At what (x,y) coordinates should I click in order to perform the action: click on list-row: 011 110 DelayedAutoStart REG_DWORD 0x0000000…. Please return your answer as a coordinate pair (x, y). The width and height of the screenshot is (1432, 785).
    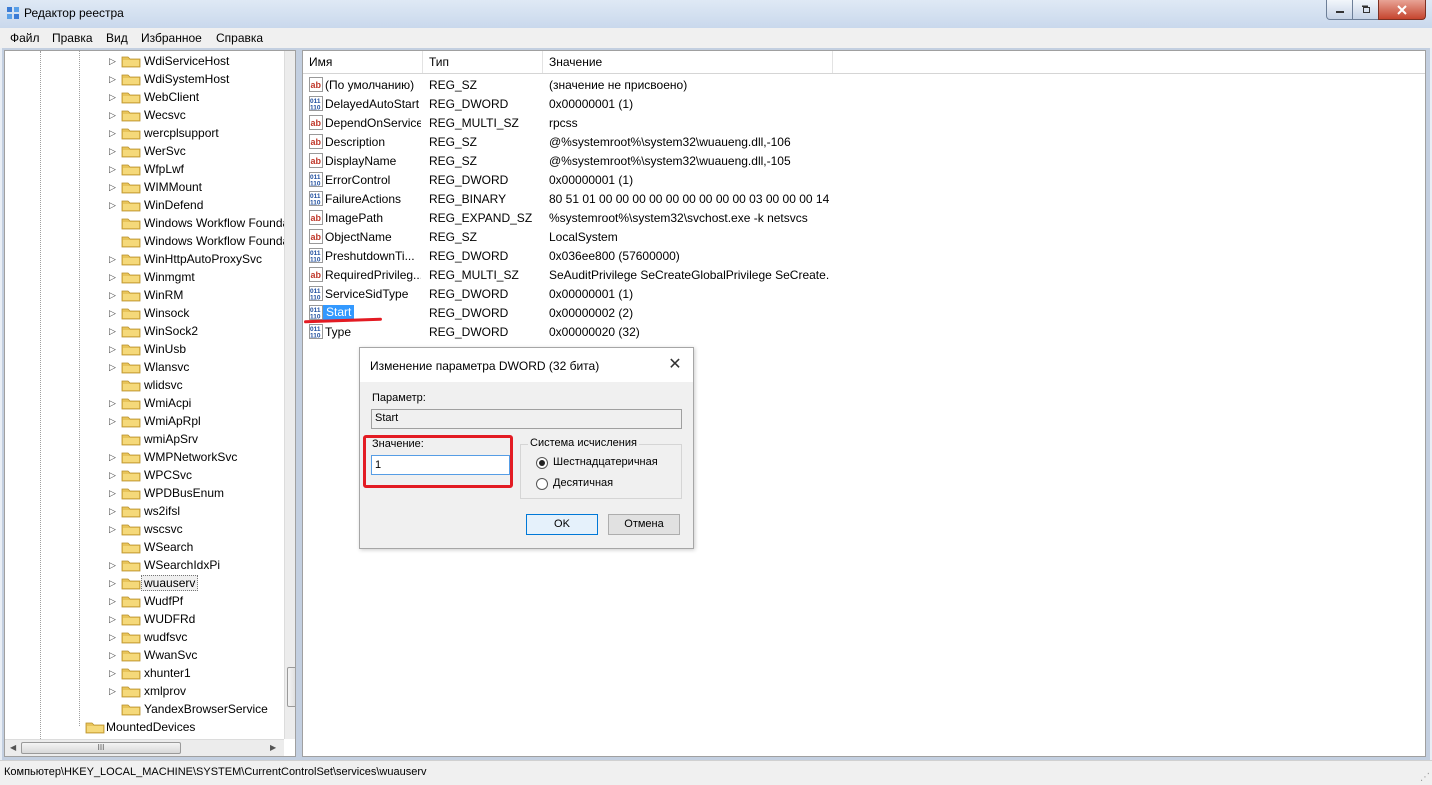
    Looking at the image, I should click on (864, 103).